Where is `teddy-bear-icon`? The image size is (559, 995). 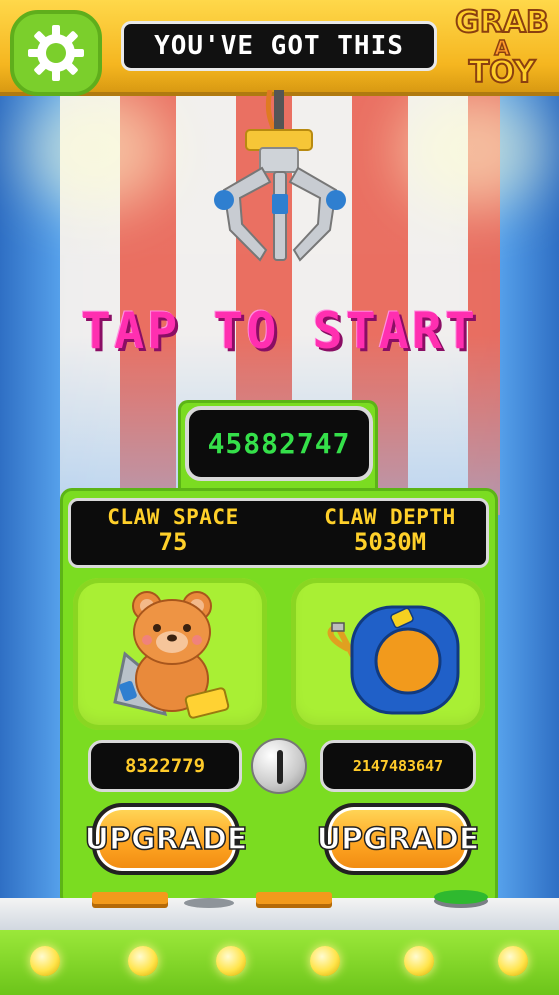 teddy-bear-icon is located at coordinates (171, 655).